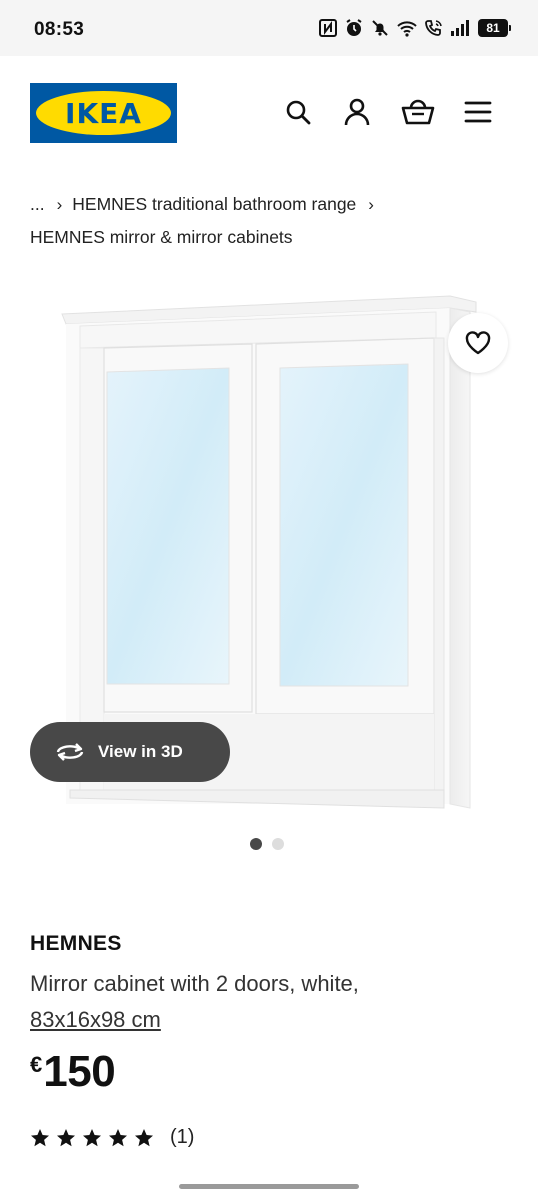  What do you see at coordinates (407, 29) in the screenshot?
I see `wifi-icon` at bounding box center [407, 29].